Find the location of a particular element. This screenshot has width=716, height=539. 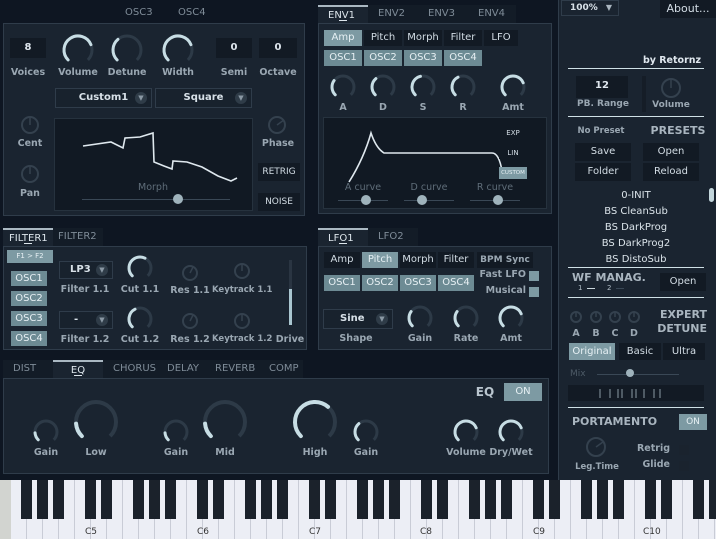

octave-value: 0 is located at coordinates (278, 48).